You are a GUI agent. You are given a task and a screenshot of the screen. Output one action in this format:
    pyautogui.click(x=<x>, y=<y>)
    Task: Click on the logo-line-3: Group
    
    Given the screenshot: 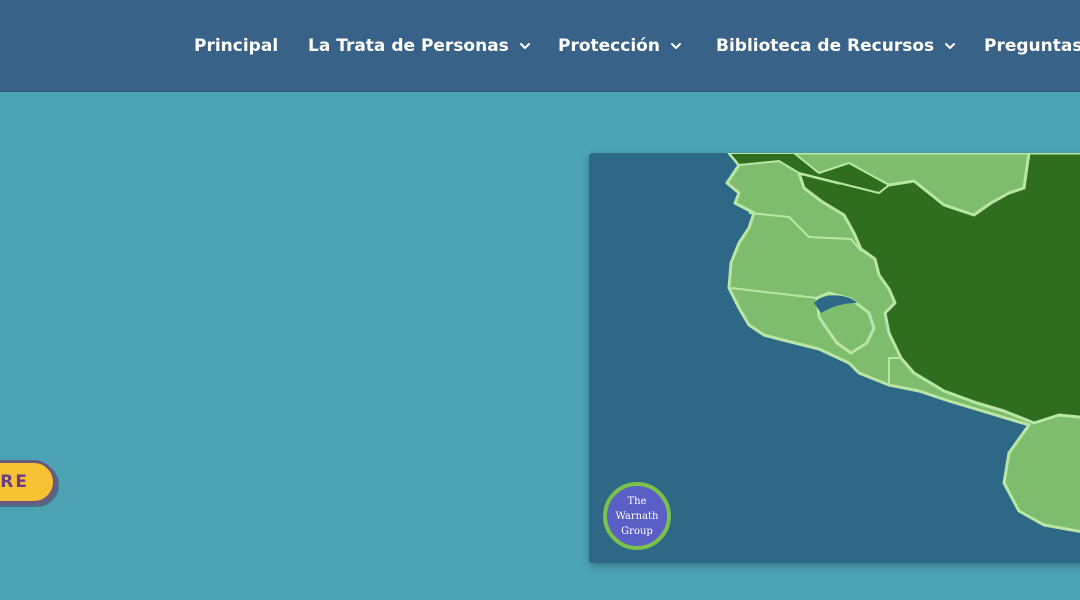 What is the action you would take?
    pyautogui.click(x=637, y=531)
    